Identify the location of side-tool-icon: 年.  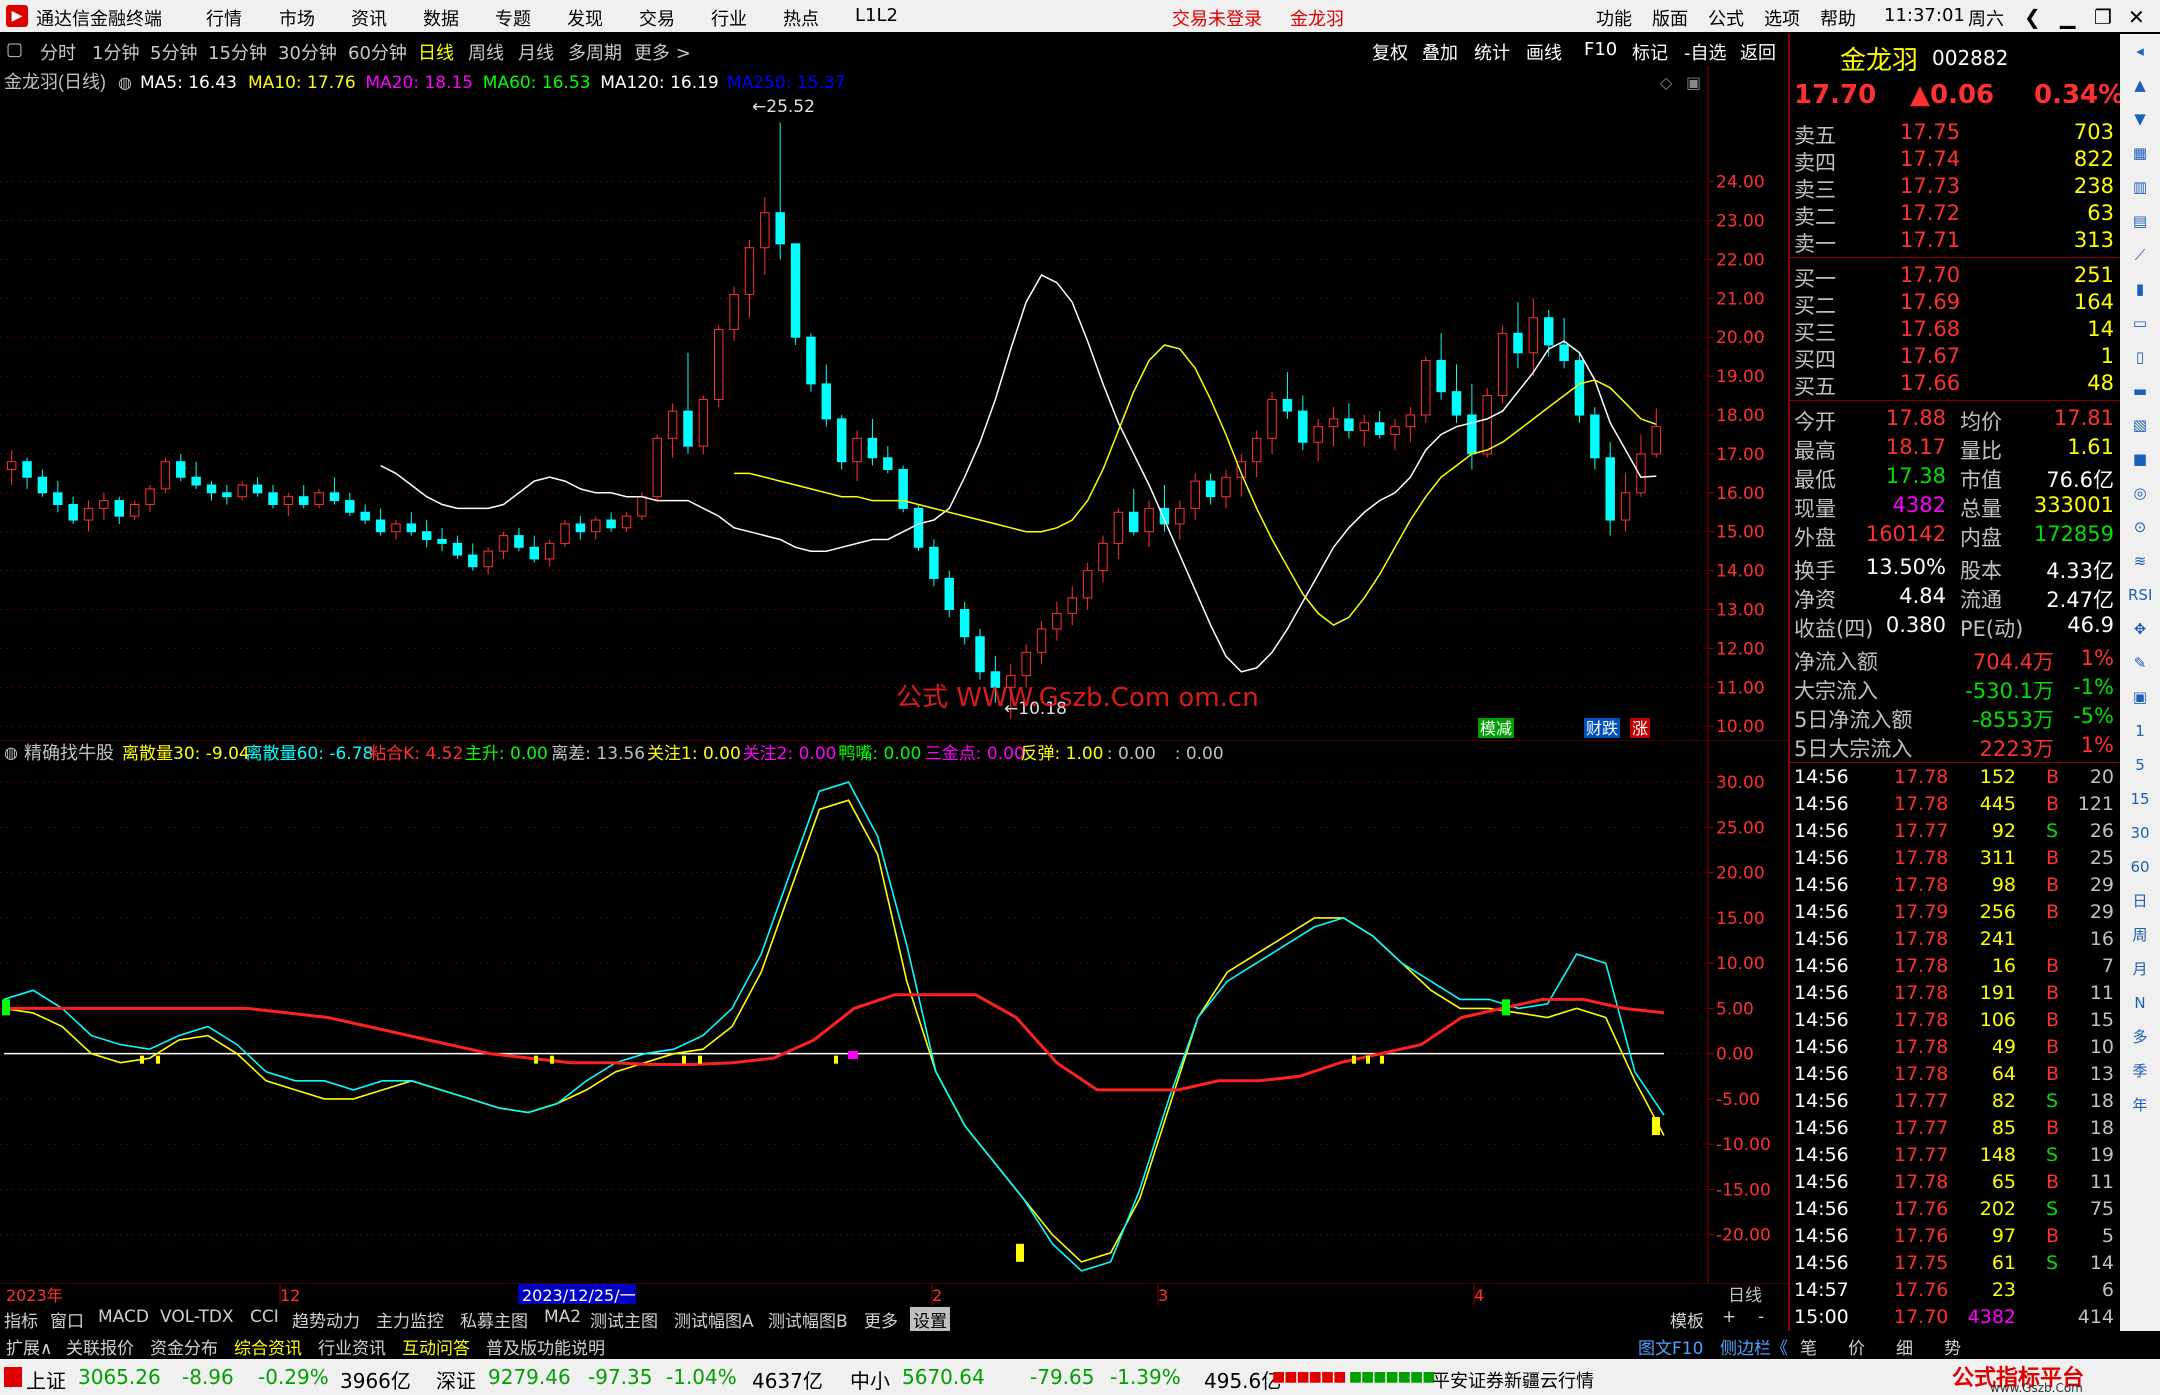
(2140, 1105).